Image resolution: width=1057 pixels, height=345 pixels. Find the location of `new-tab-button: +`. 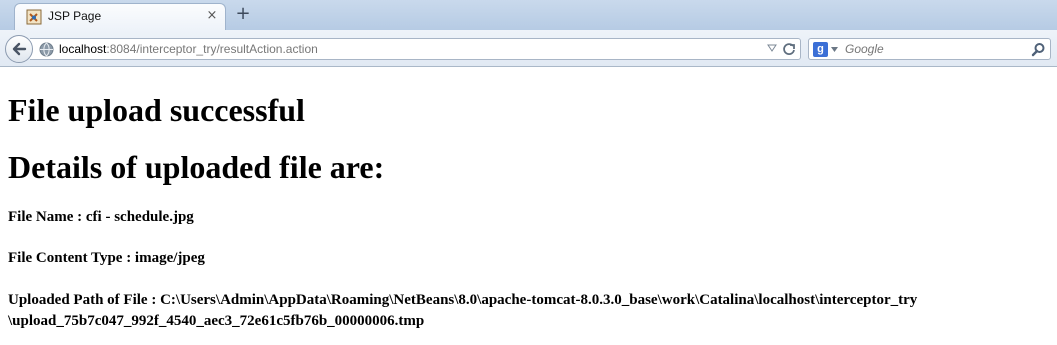

new-tab-button: + is located at coordinates (243, 14).